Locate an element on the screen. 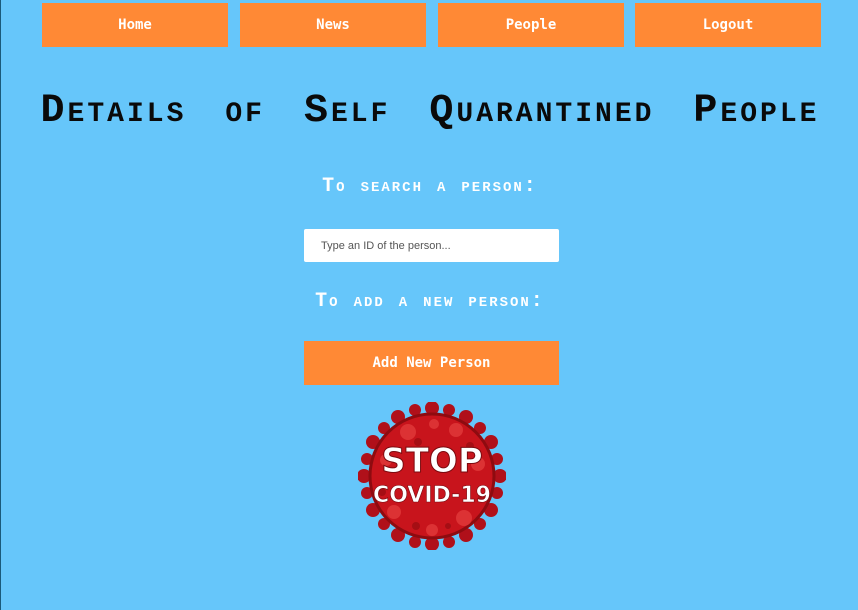 The image size is (858, 610). nav-home-button: Home is located at coordinates (135, 25).